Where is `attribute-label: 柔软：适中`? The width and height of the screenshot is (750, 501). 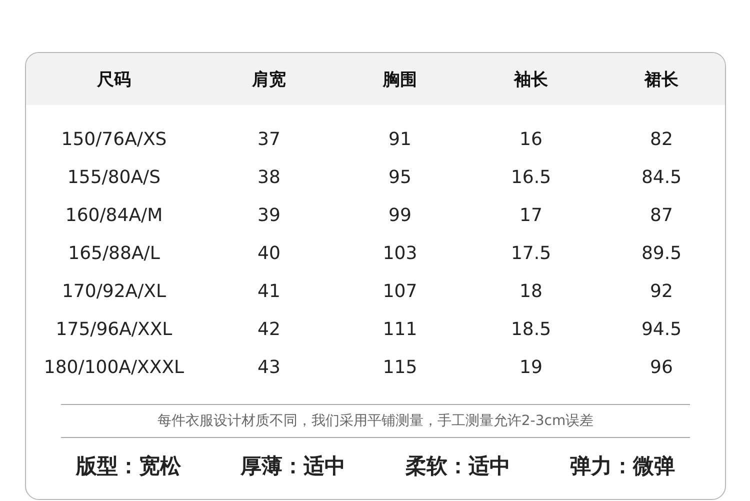 attribute-label: 柔软：适中 is located at coordinates (457, 466).